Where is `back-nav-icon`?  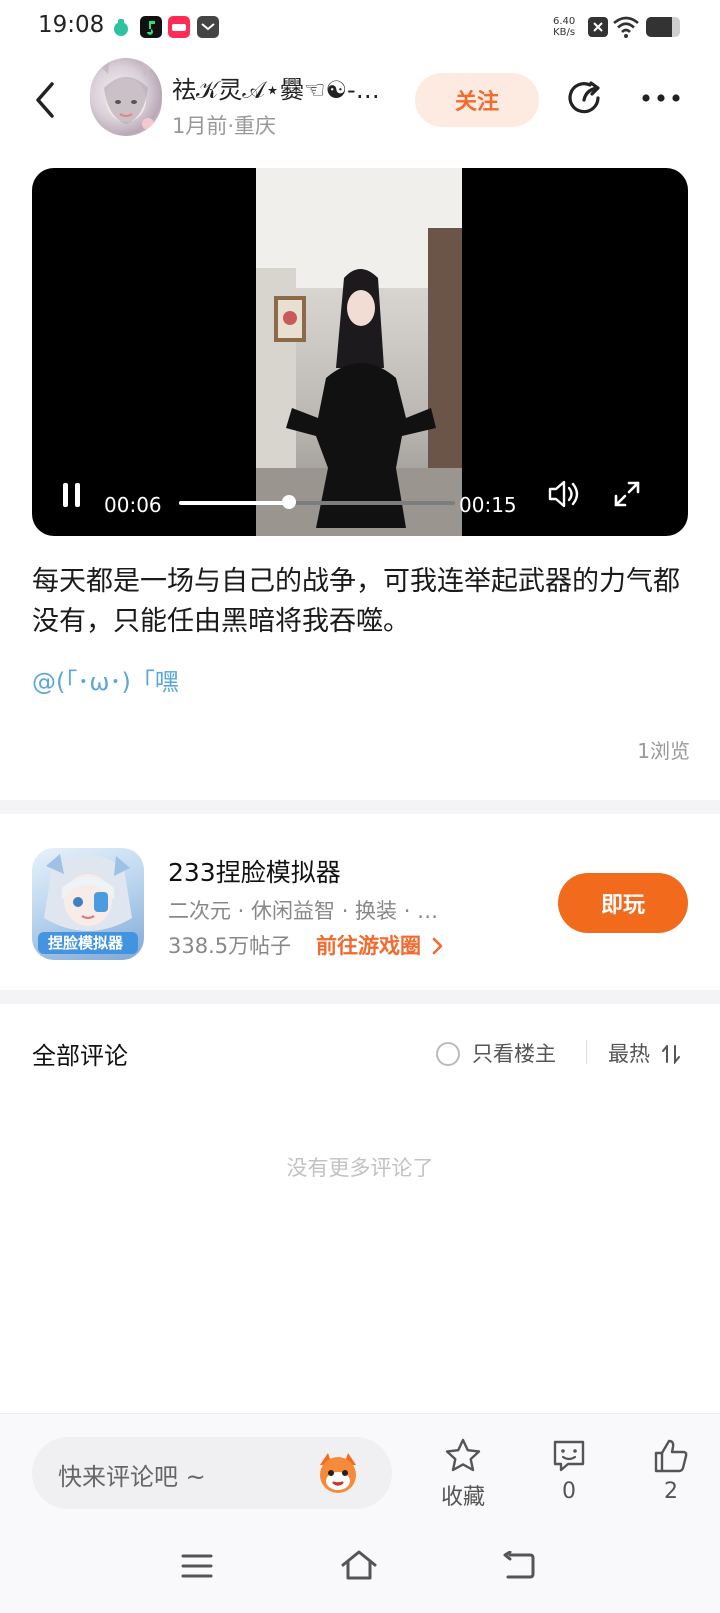 back-nav-icon is located at coordinates (519, 1564).